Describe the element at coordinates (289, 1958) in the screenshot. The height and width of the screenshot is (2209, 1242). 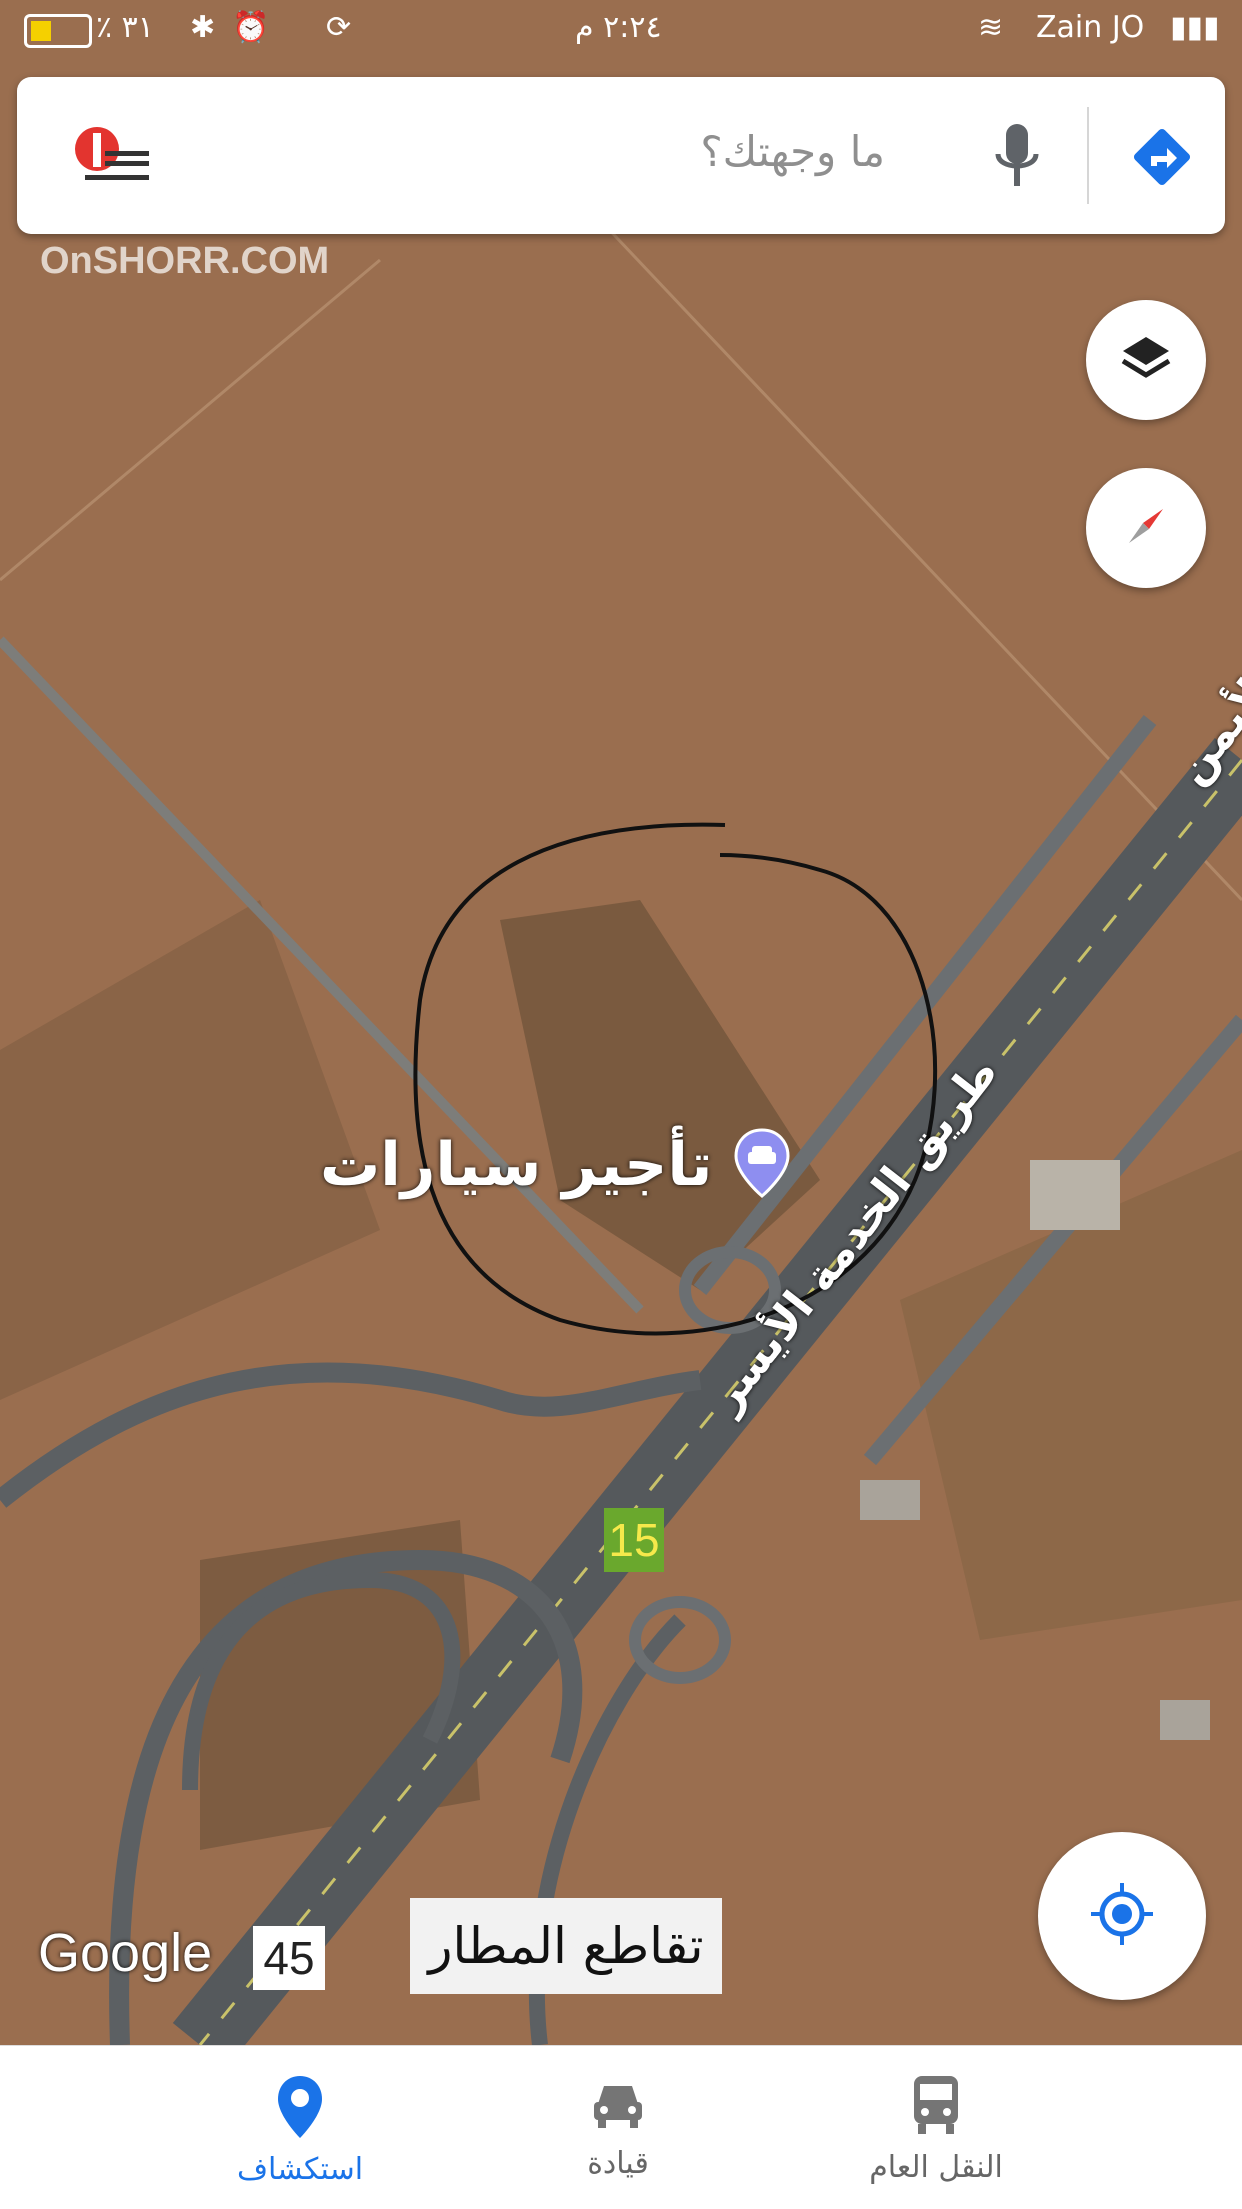
I see `road-badge-45: 45` at that location.